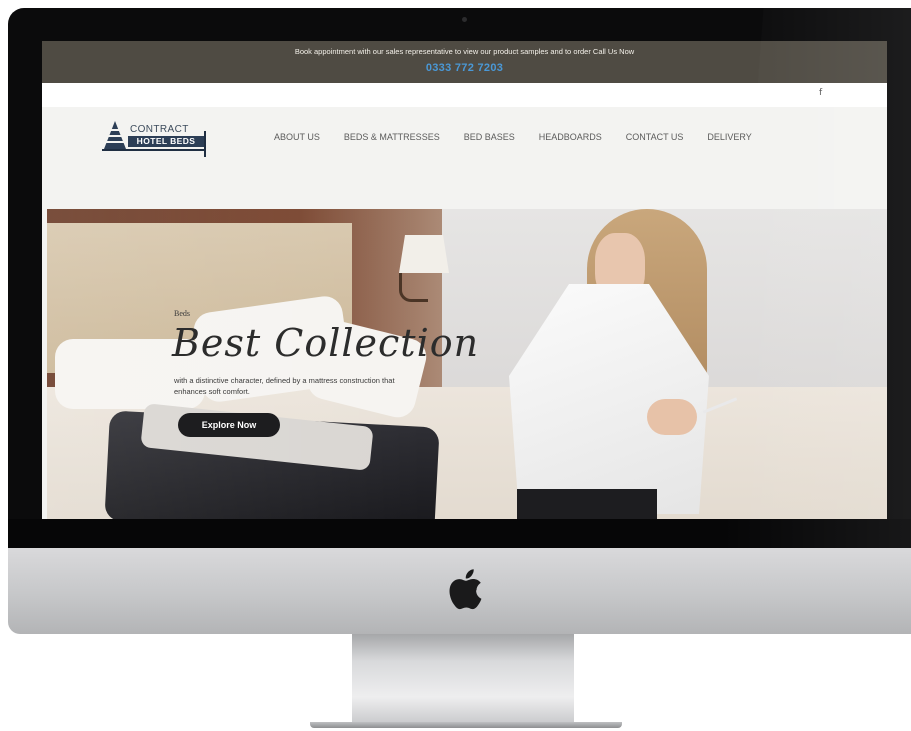 The width and height of the screenshot is (911, 731). Describe the element at coordinates (297, 137) in the screenshot. I see `nav-item-about-us: ABOUT US` at that location.